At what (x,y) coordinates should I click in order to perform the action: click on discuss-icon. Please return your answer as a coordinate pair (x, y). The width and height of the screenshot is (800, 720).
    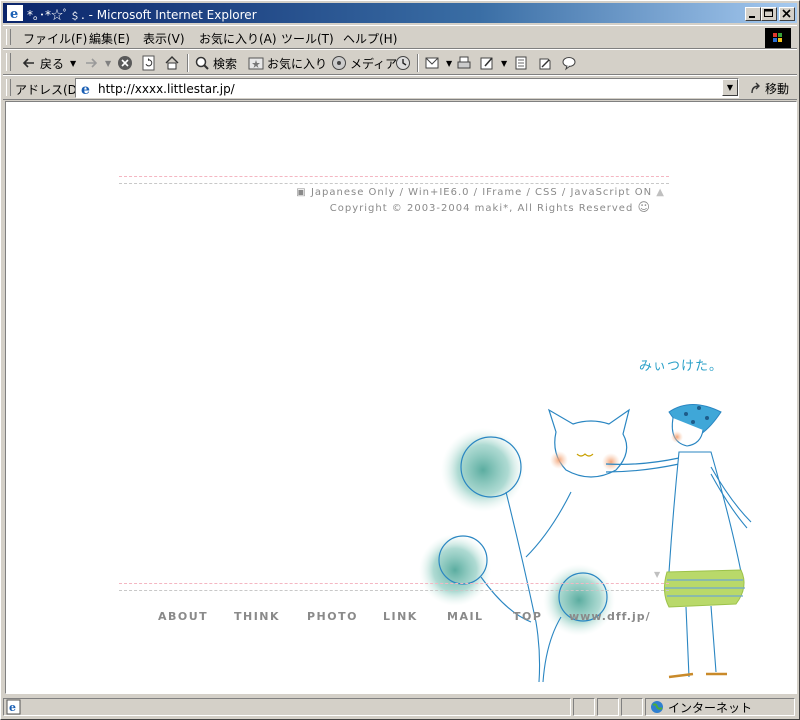
    Looking at the image, I should click on (521, 63).